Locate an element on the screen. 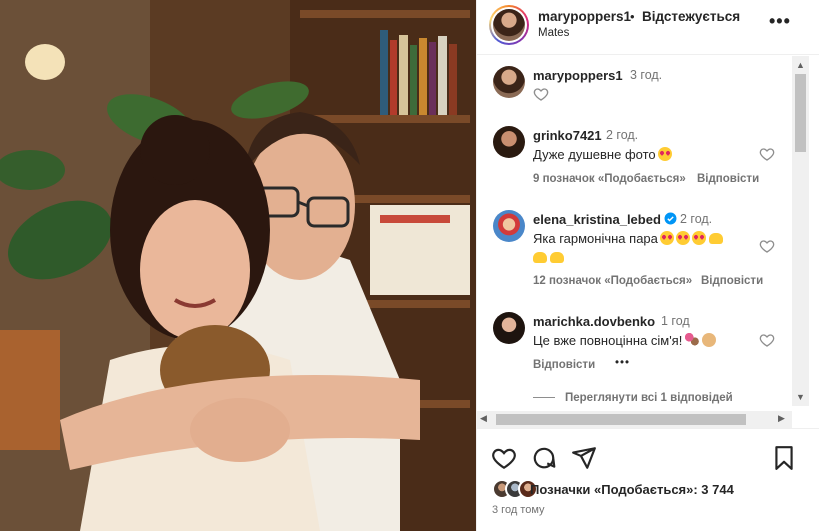 The height and width of the screenshot is (531, 819). post-timestamp: 3 год тому is located at coordinates (518, 510).